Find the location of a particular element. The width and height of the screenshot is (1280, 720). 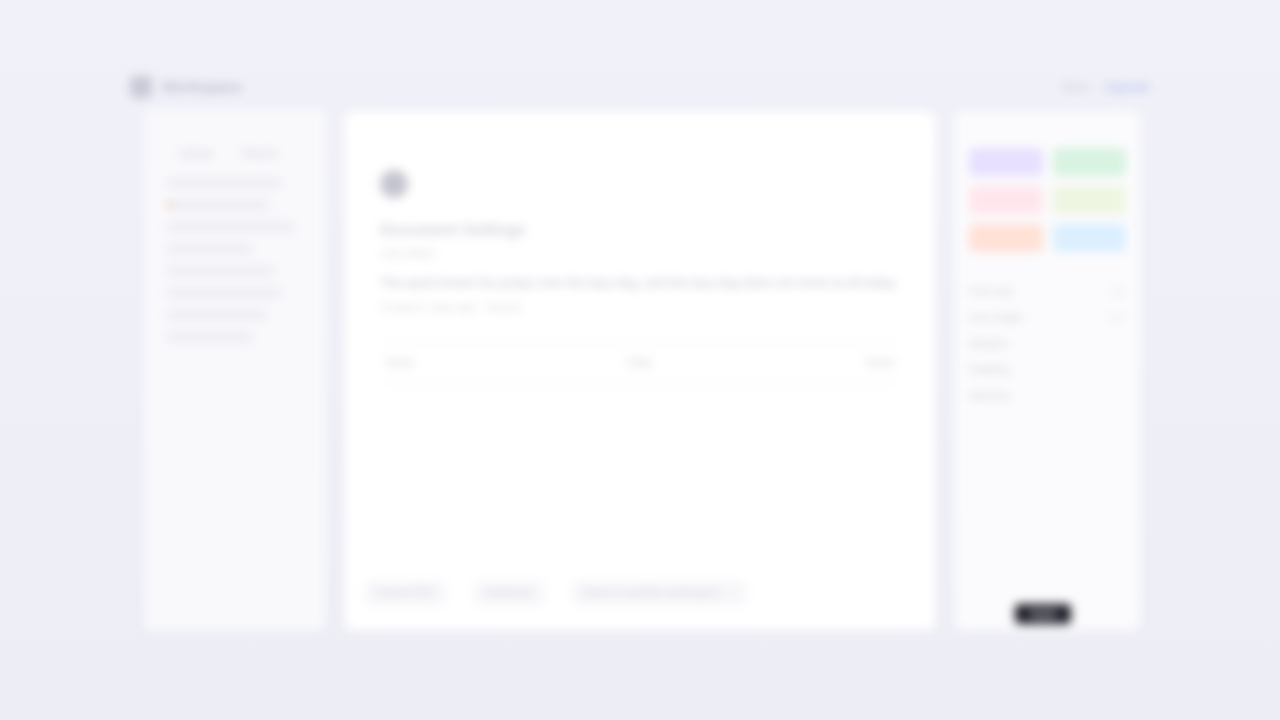

option-label: Margins is located at coordinates (989, 344).